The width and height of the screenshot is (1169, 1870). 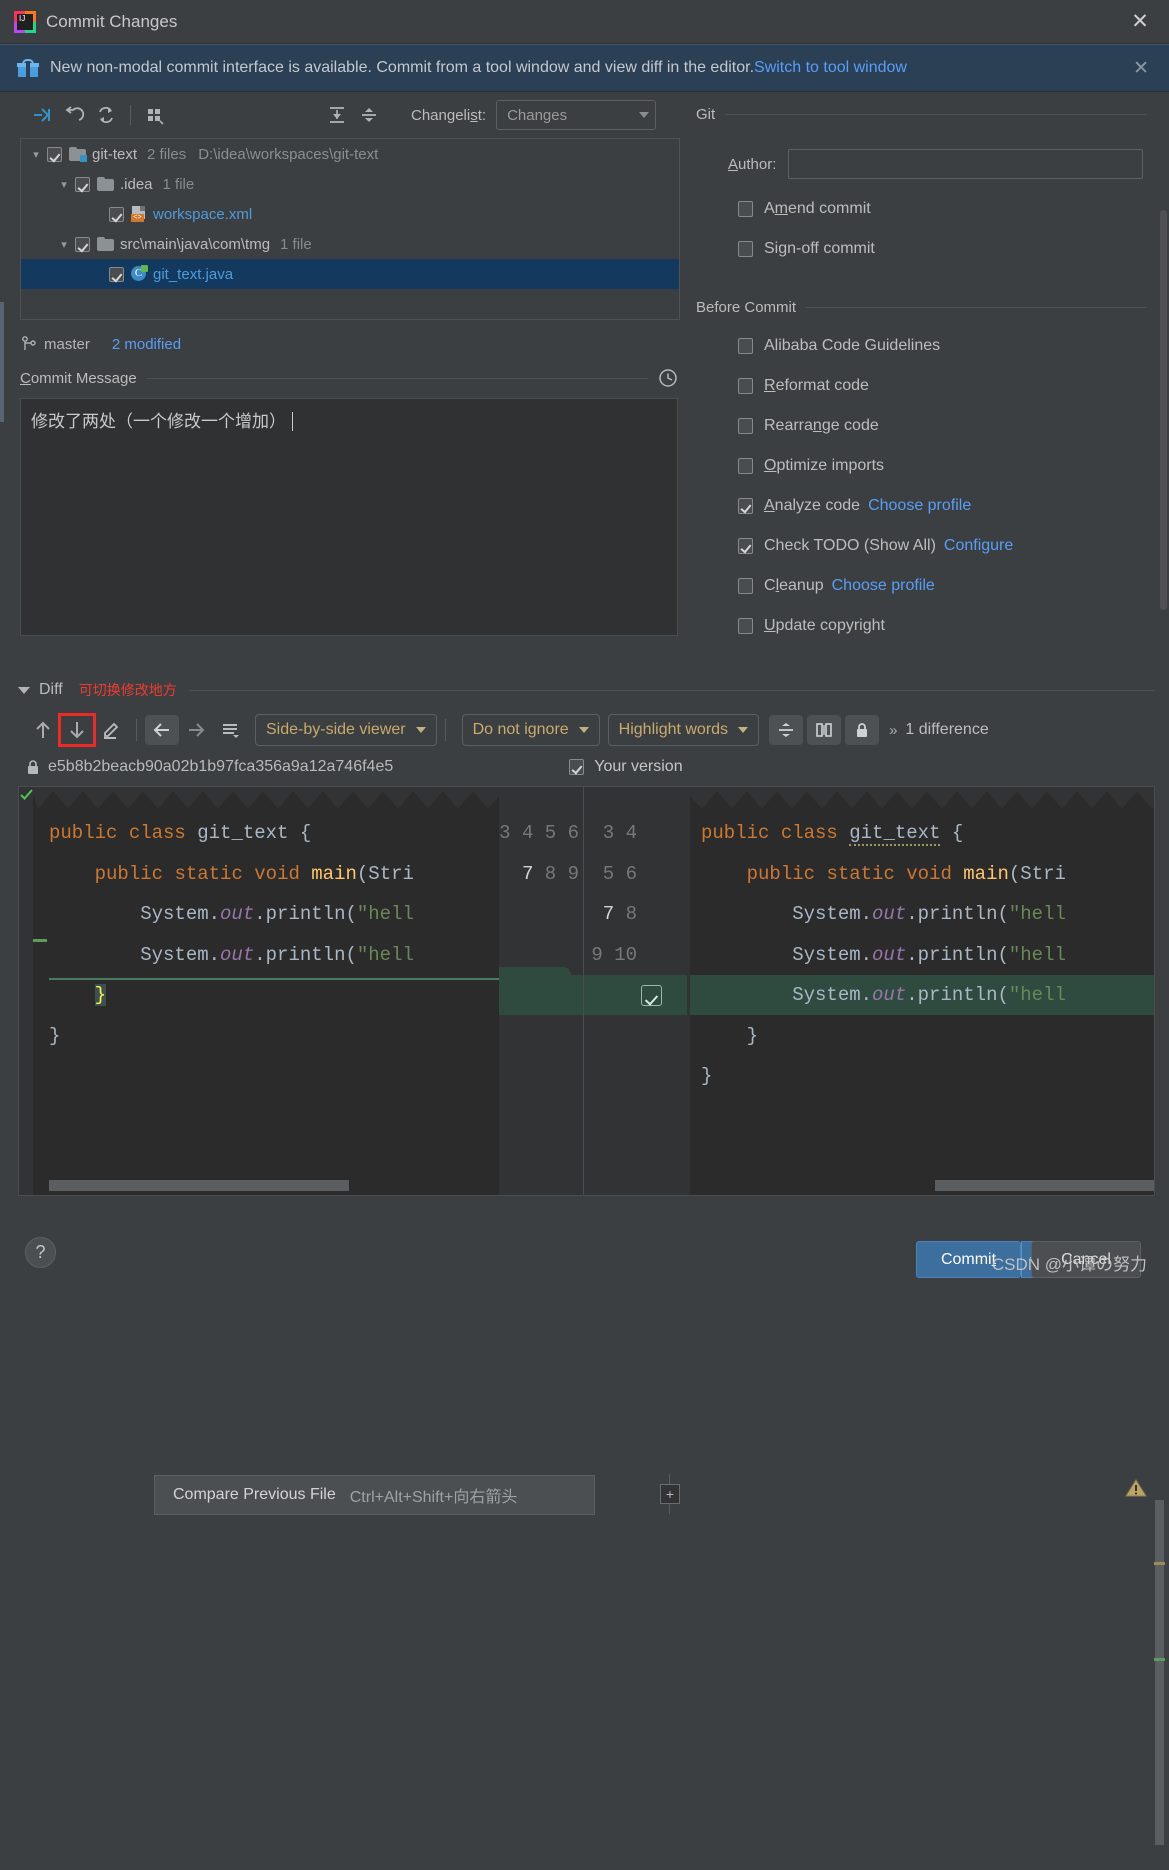 What do you see at coordinates (146, 344) in the screenshot?
I see `modified-count-link: 2 modified` at bounding box center [146, 344].